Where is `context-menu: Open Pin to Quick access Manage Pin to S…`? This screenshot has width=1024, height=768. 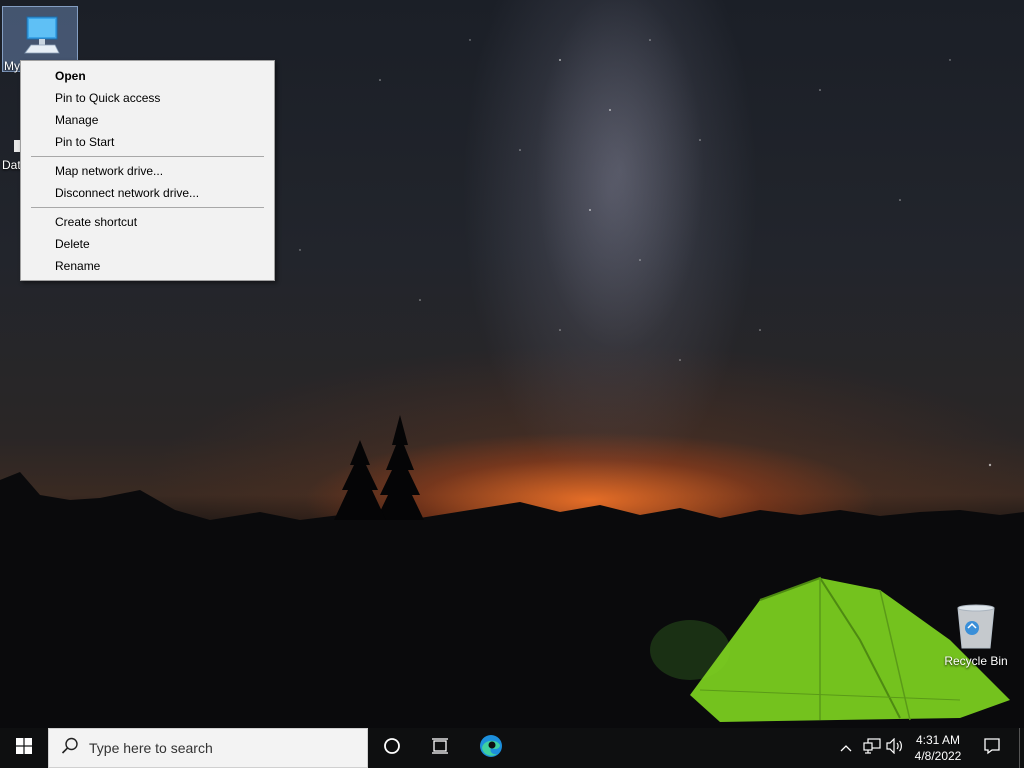 context-menu: Open Pin to Quick access Manage Pin to S… is located at coordinates (147, 170).